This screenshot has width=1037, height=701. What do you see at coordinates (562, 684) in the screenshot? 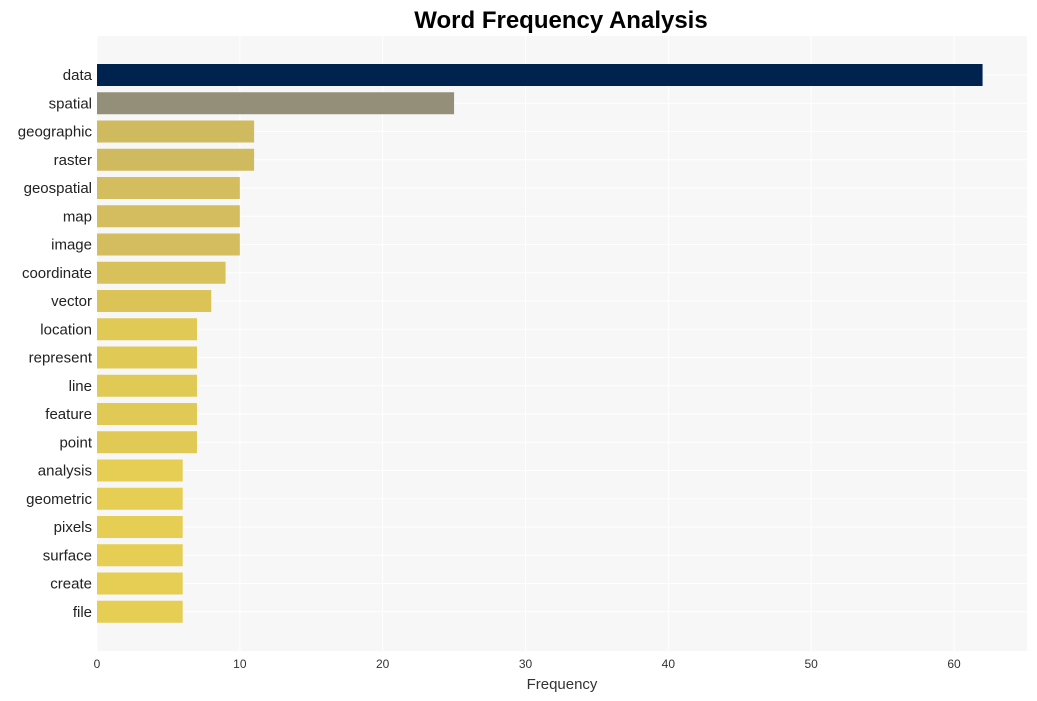
I see `x-axis-label: Frequency` at bounding box center [562, 684].